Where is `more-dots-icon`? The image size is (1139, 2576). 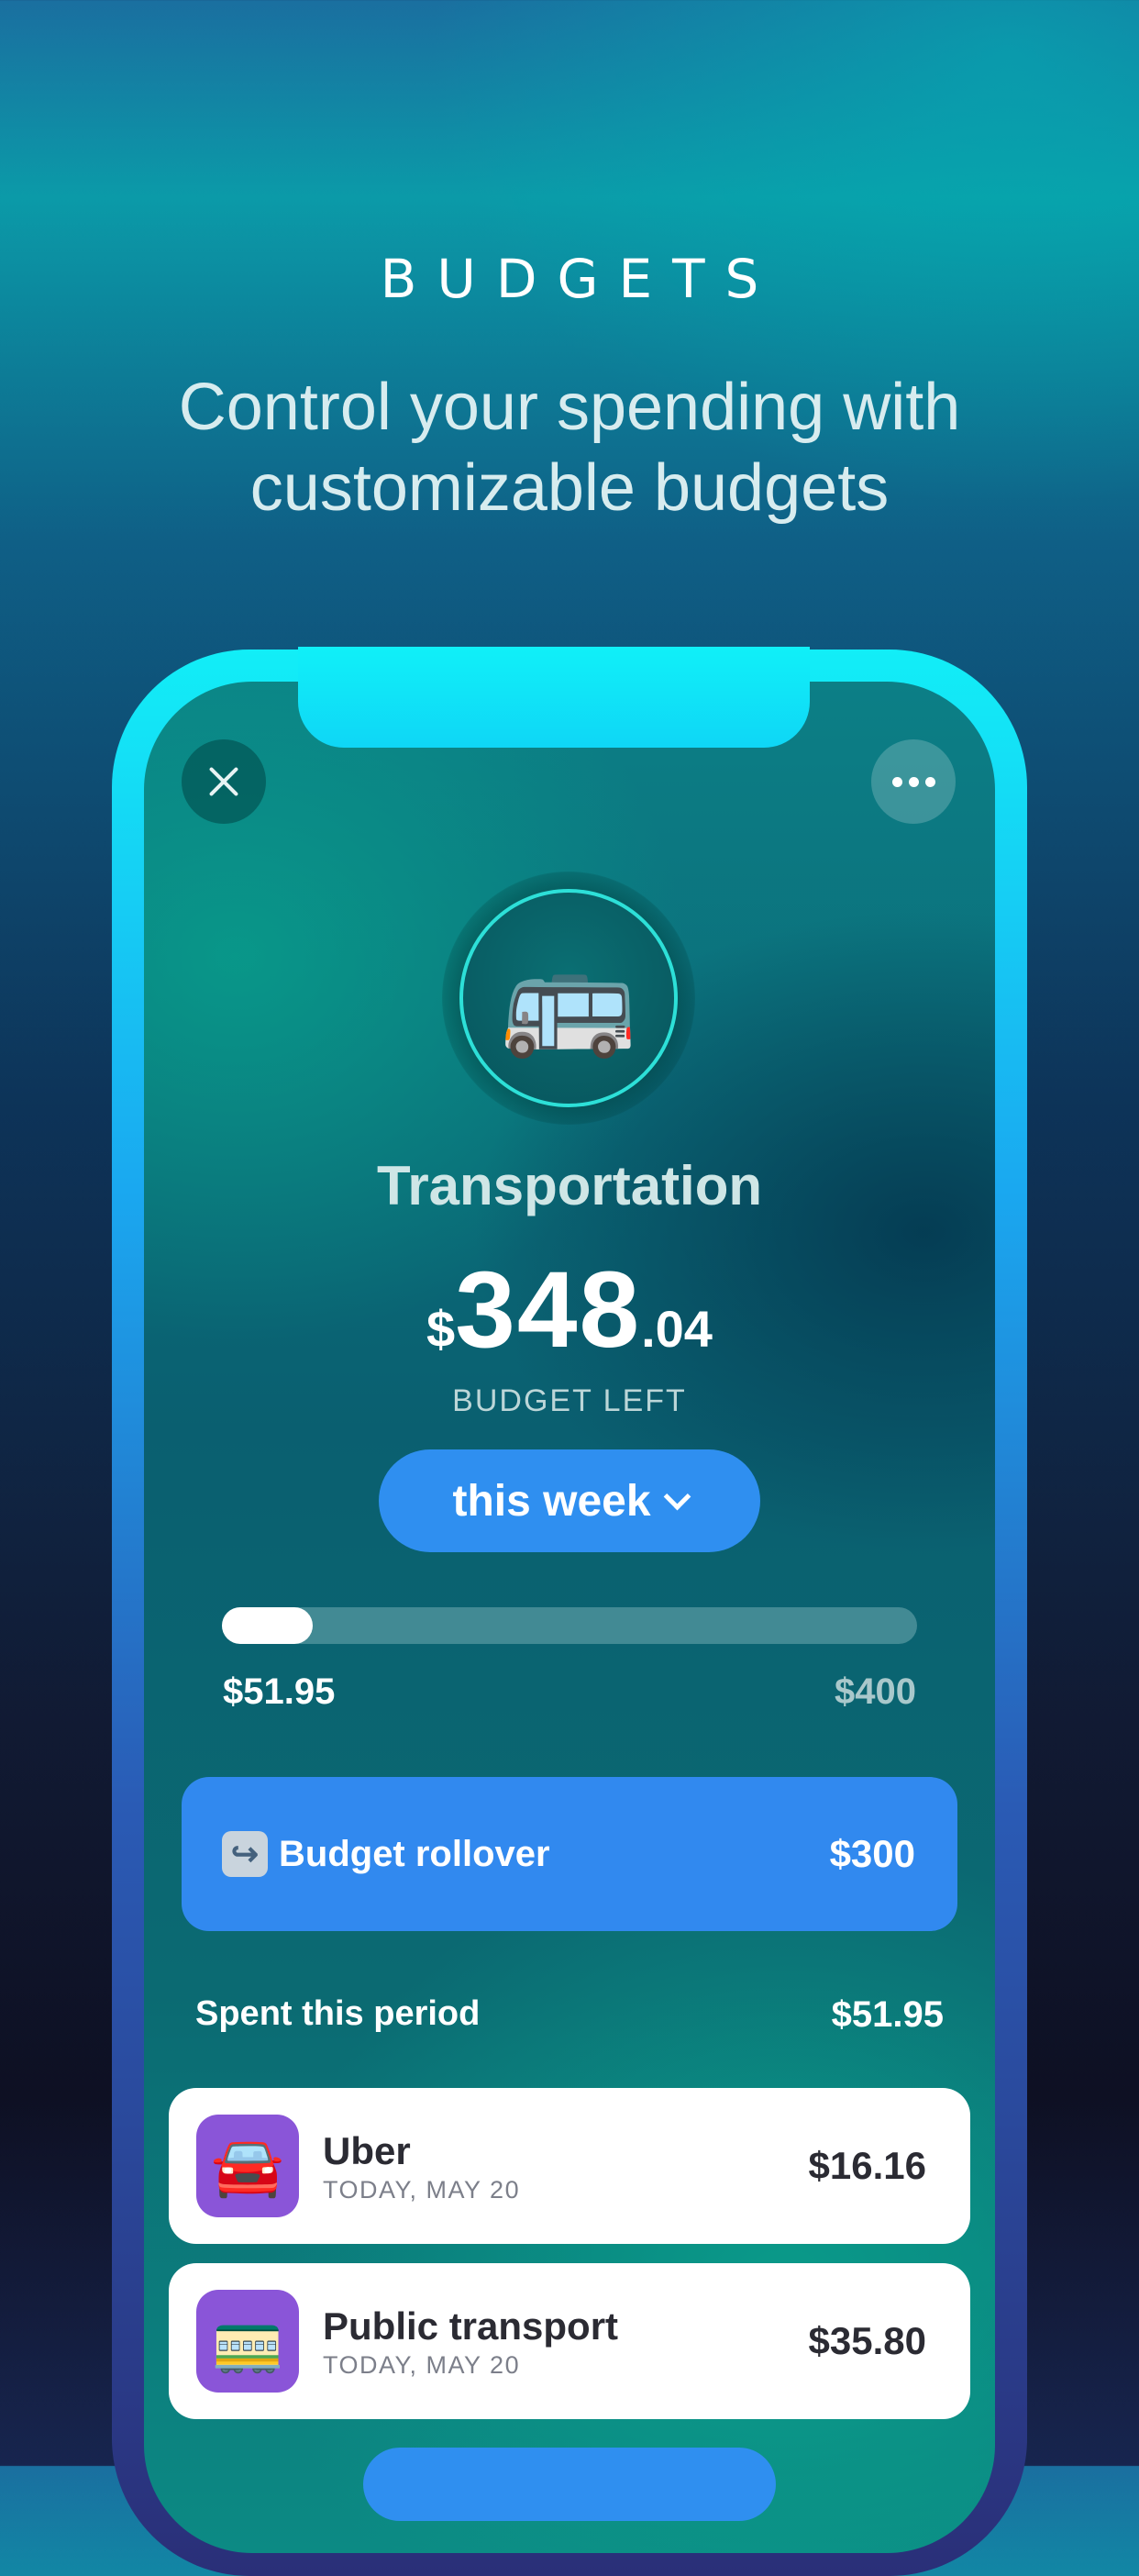 more-dots-icon is located at coordinates (913, 781).